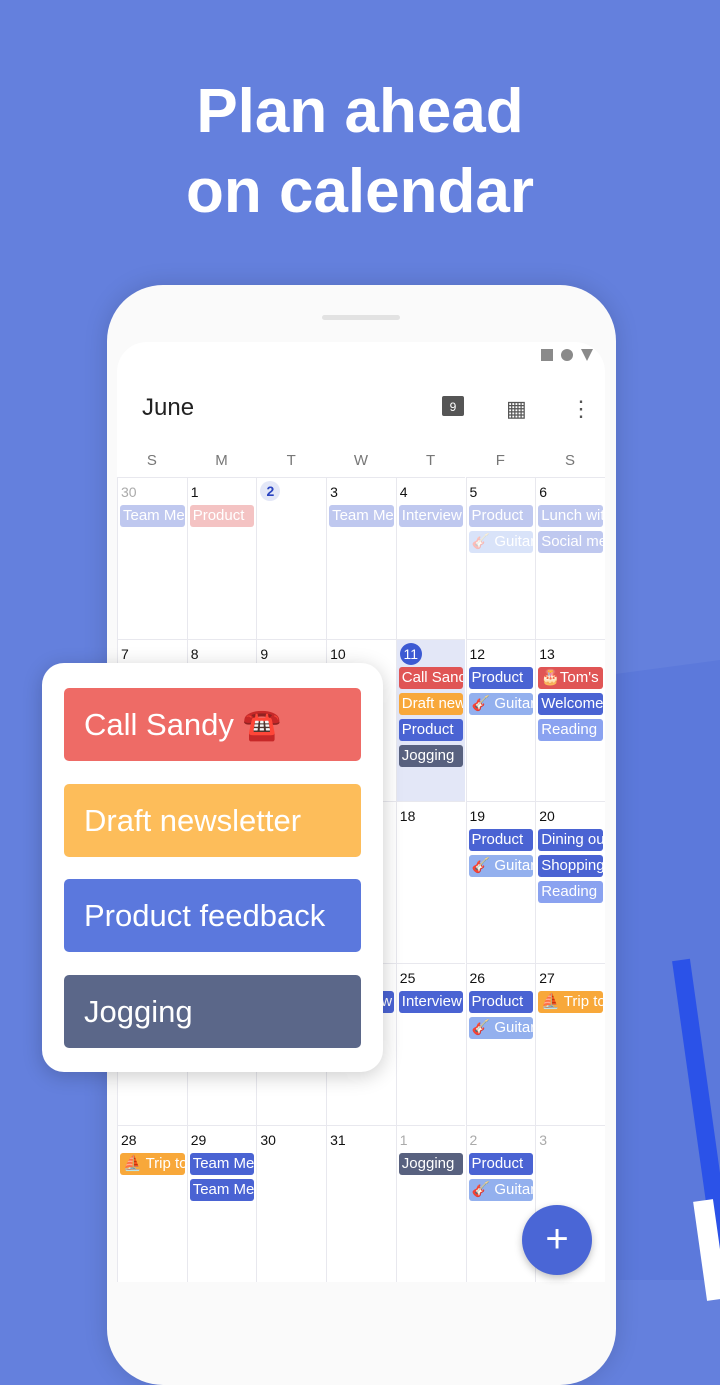  I want to click on day-number: 11, so click(410, 654).